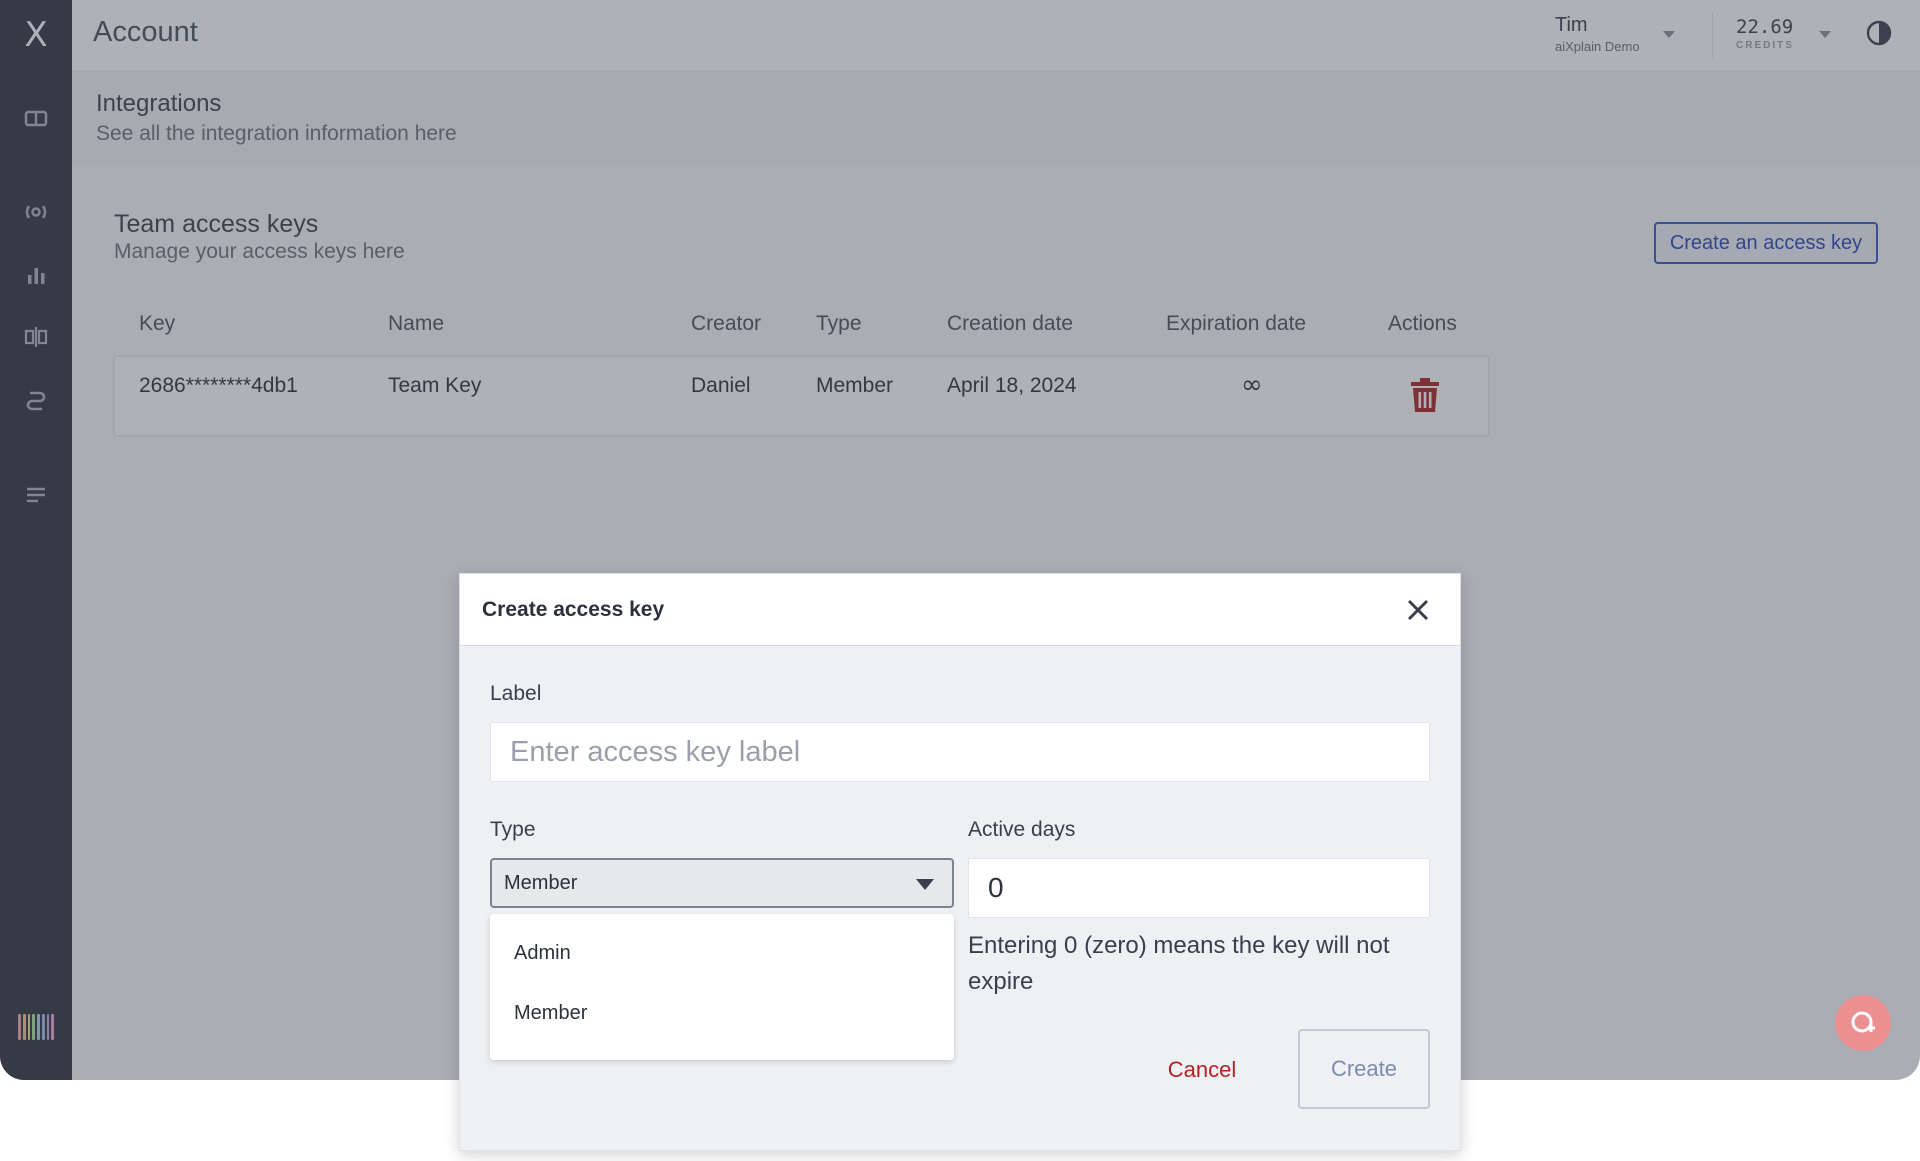  I want to click on type-select: Member, so click(722, 883).